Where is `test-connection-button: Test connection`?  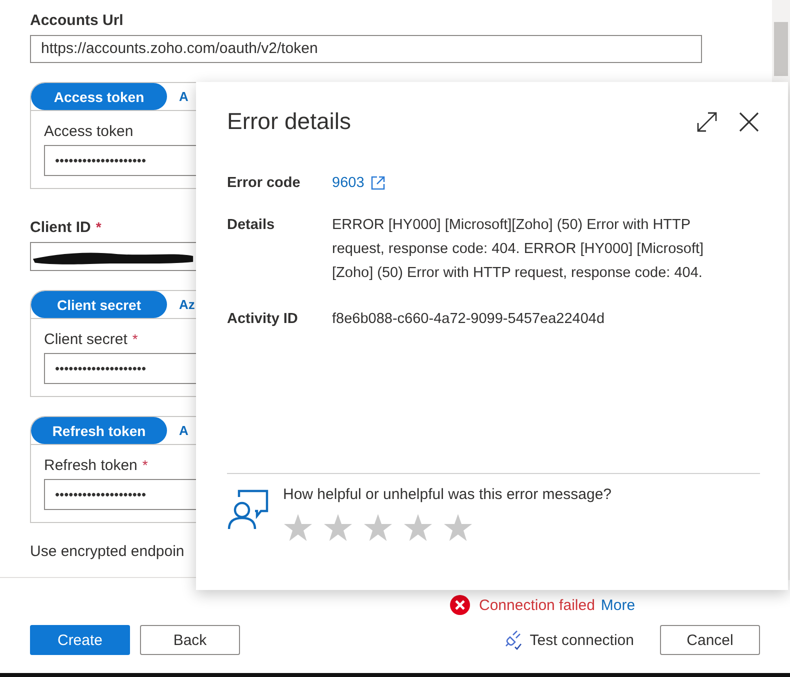 test-connection-button: Test connection is located at coordinates (568, 640).